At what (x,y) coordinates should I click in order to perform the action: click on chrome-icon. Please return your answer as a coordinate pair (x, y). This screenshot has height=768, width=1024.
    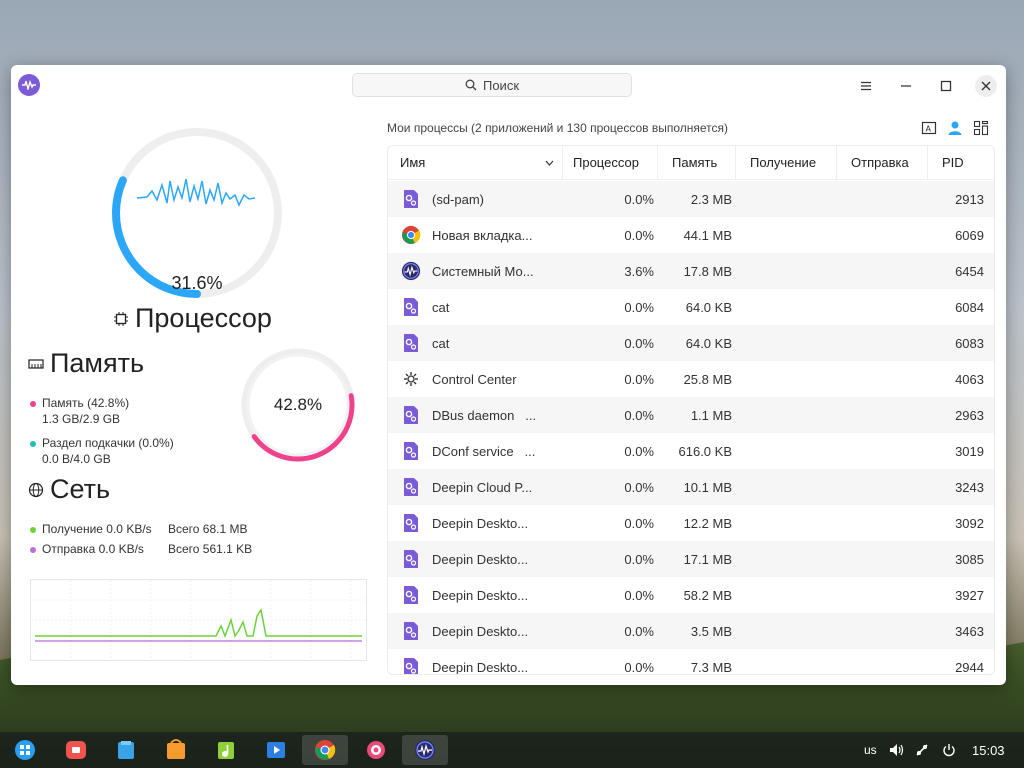
    Looking at the image, I should click on (325, 750).